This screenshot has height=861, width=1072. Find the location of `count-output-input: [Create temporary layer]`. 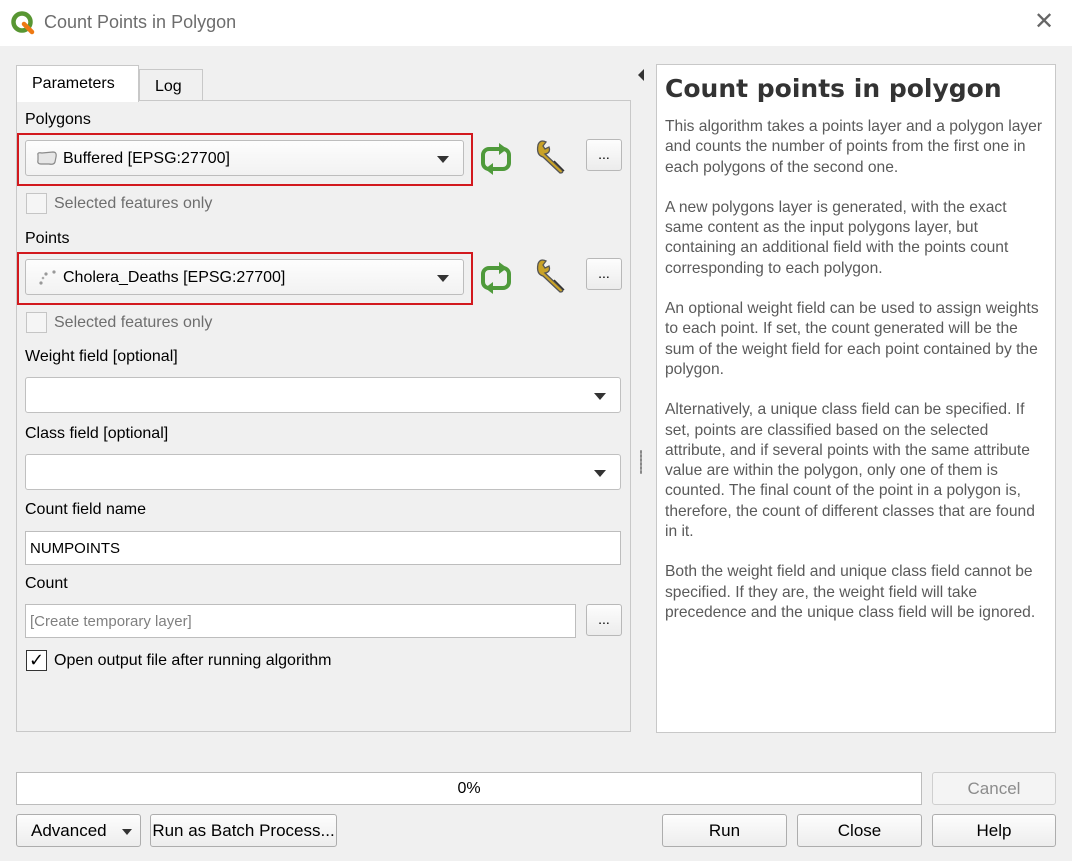

count-output-input: [Create temporary layer] is located at coordinates (300, 621).